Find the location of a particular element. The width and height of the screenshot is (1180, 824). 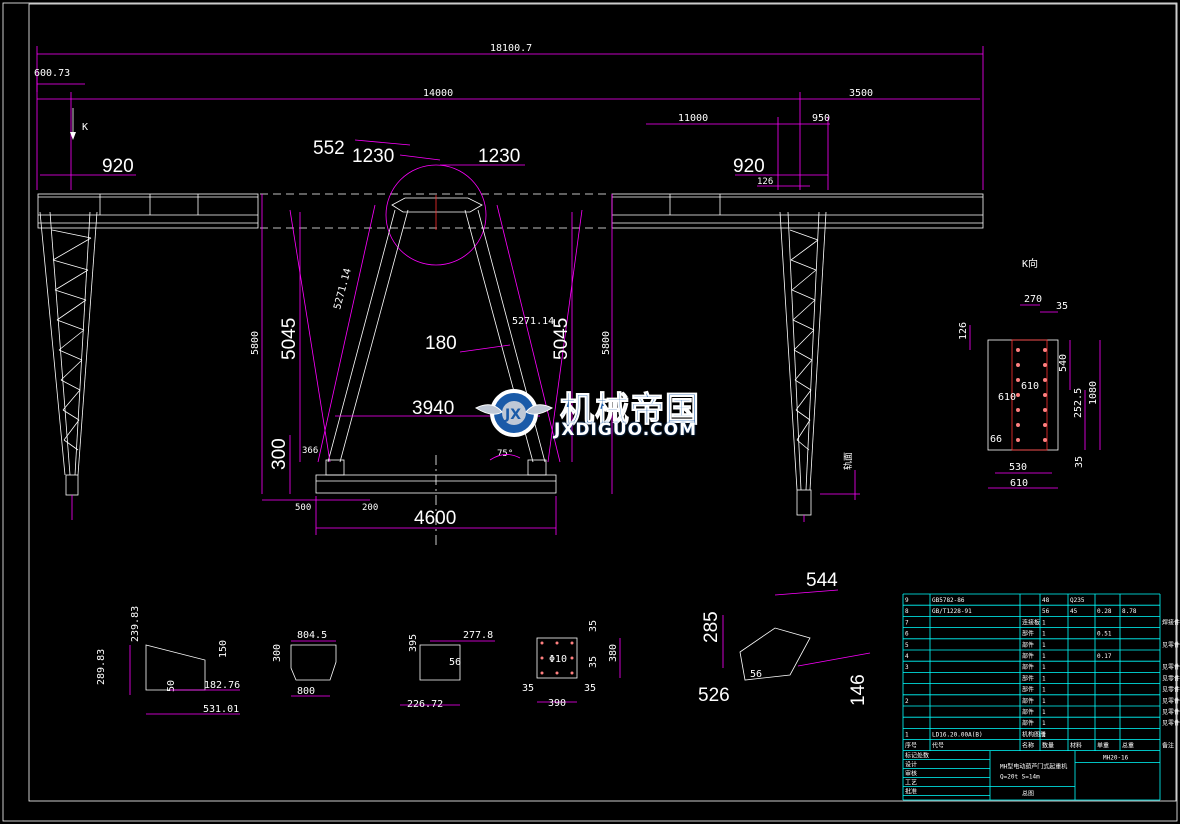

p4-f: 390 is located at coordinates (557, 703).